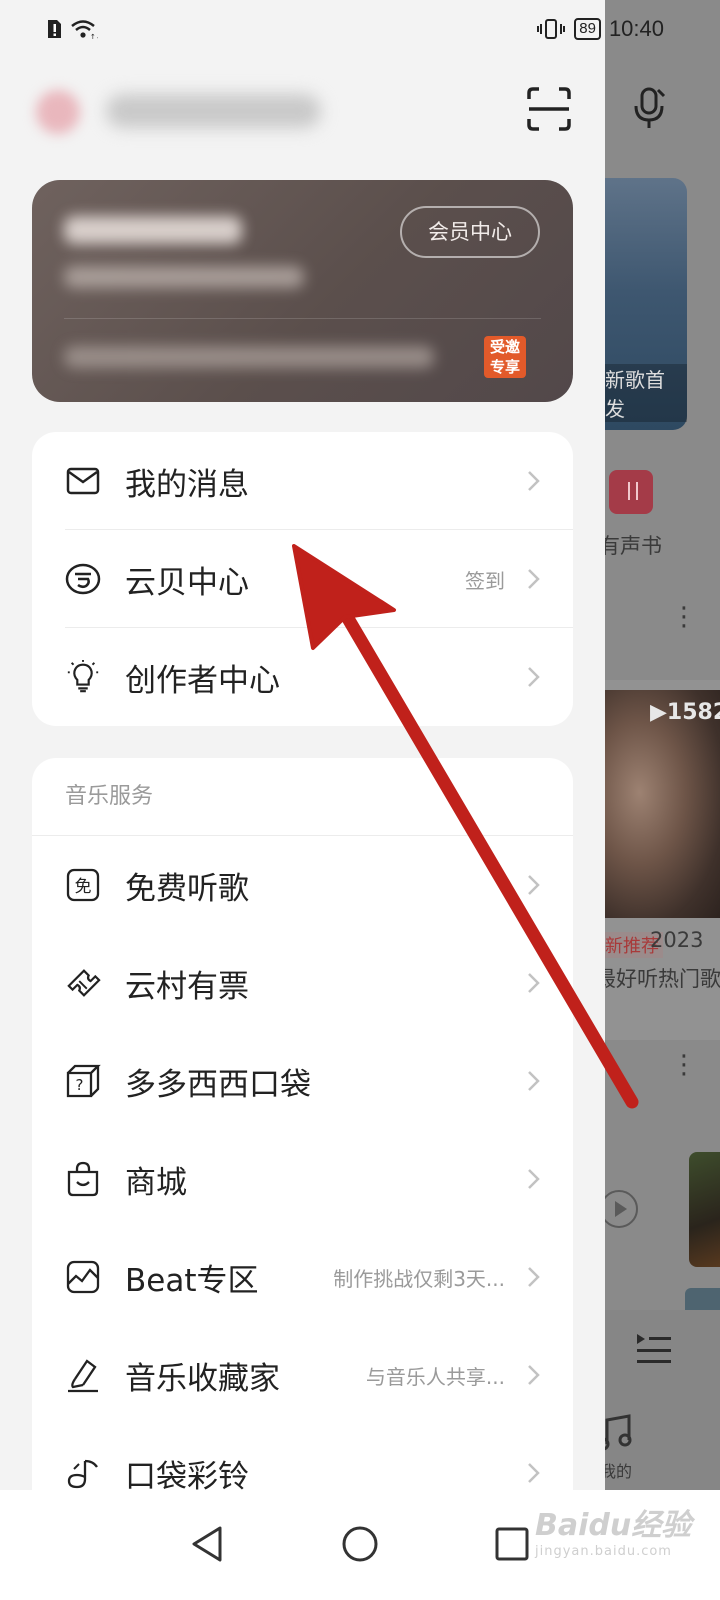 Image resolution: width=720 pixels, height=1600 pixels. Describe the element at coordinates (187, 1476) in the screenshot. I see `menu-item-label: 口袋彩铃` at that location.